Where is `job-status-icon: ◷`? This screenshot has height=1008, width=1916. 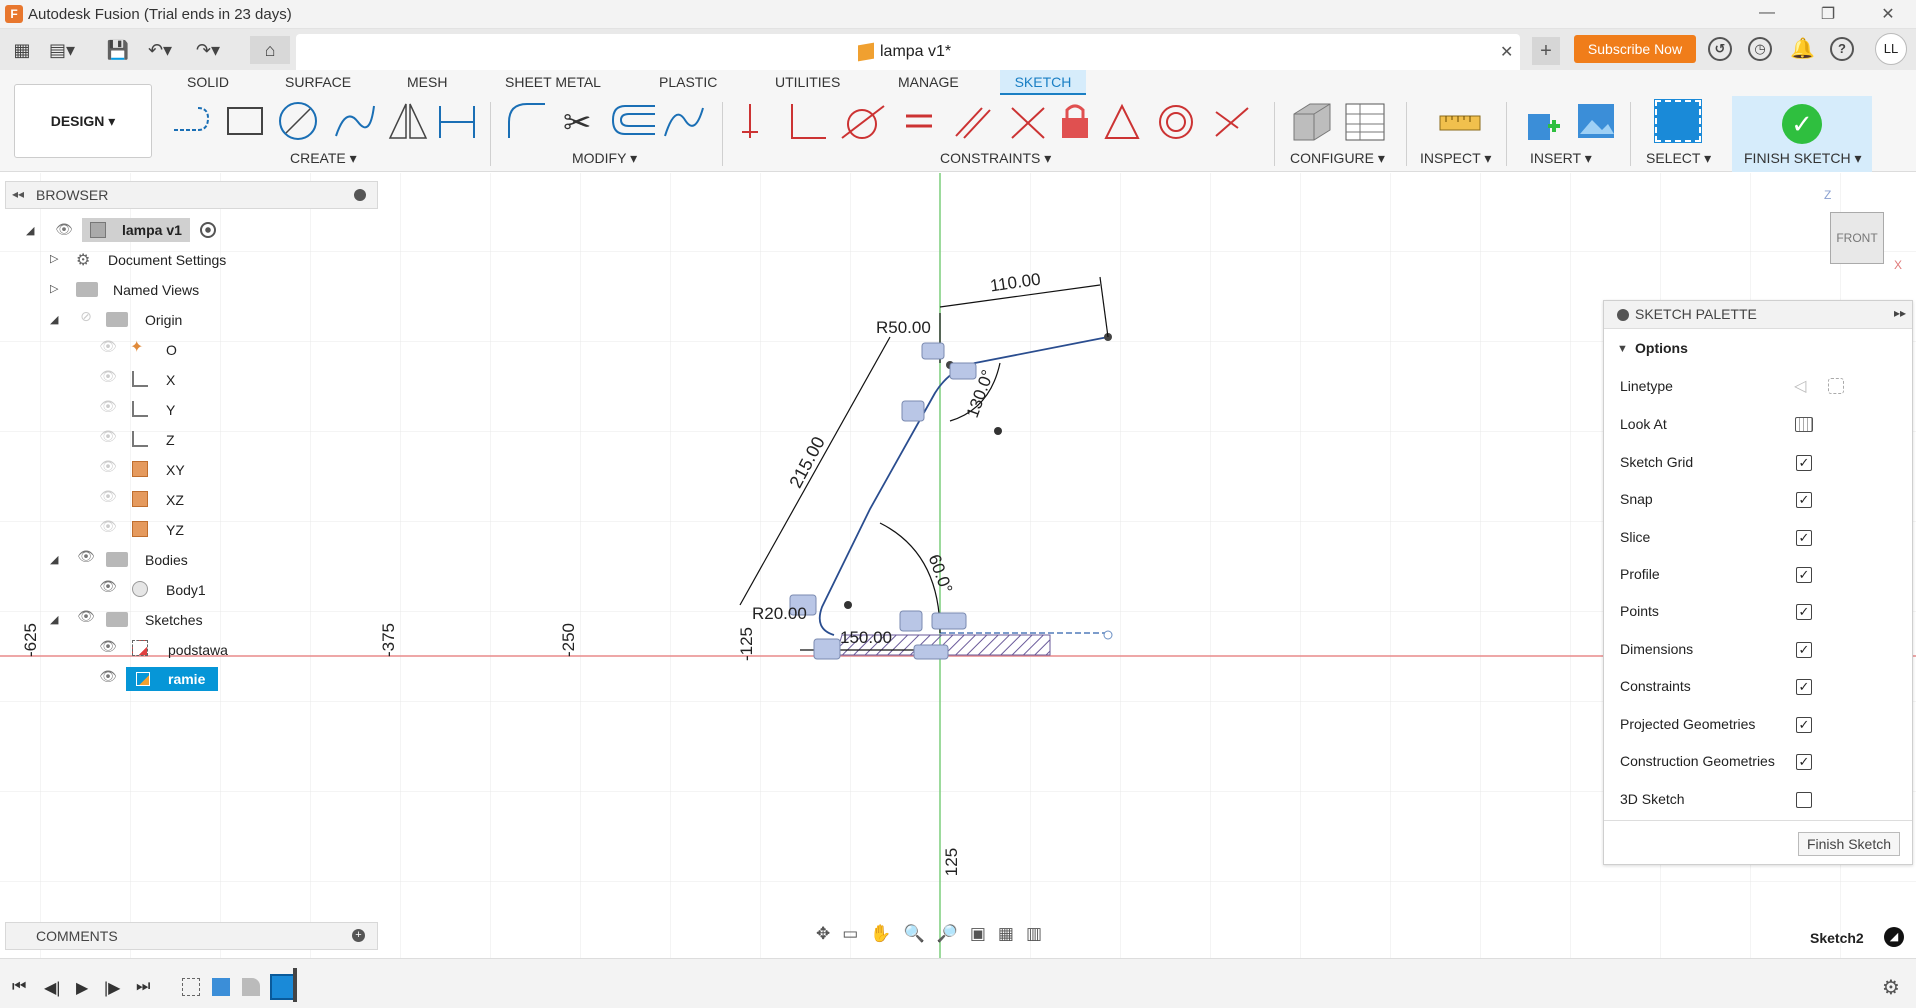
job-status-icon: ◷ is located at coordinates (1760, 49).